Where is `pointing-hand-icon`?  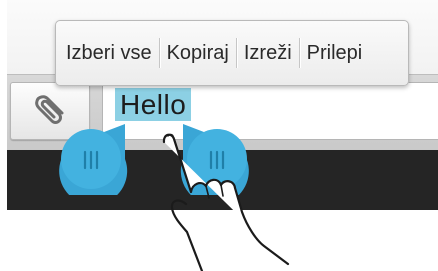
pointing-hand-icon is located at coordinates (226, 202).